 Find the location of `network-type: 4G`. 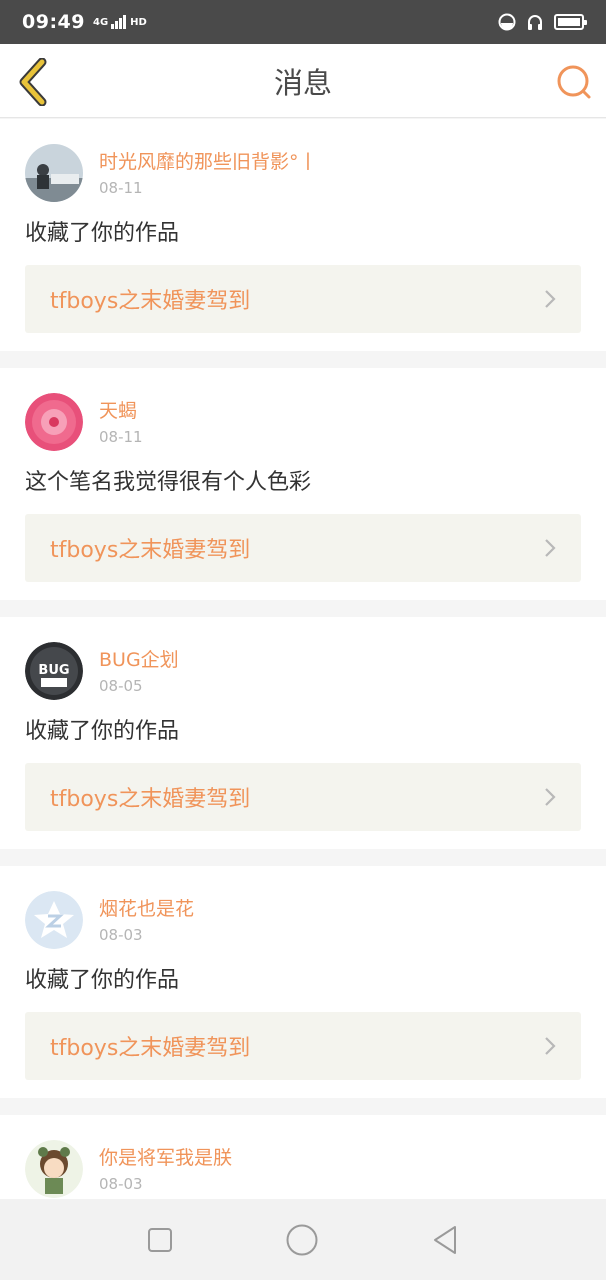

network-type: 4G is located at coordinates (100, 22).